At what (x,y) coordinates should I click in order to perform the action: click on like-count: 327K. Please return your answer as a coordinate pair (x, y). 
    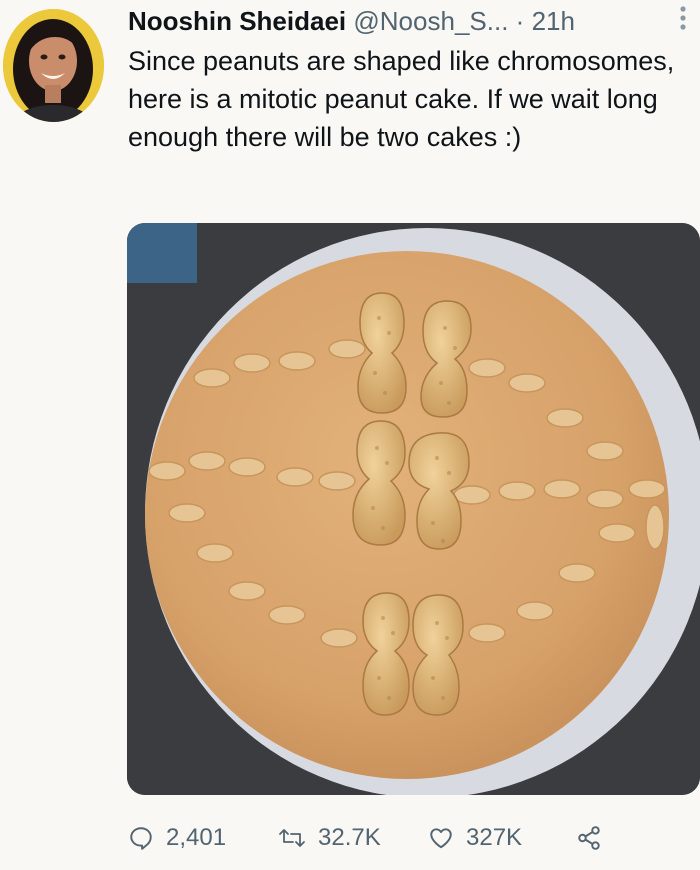
    Looking at the image, I should click on (494, 837).